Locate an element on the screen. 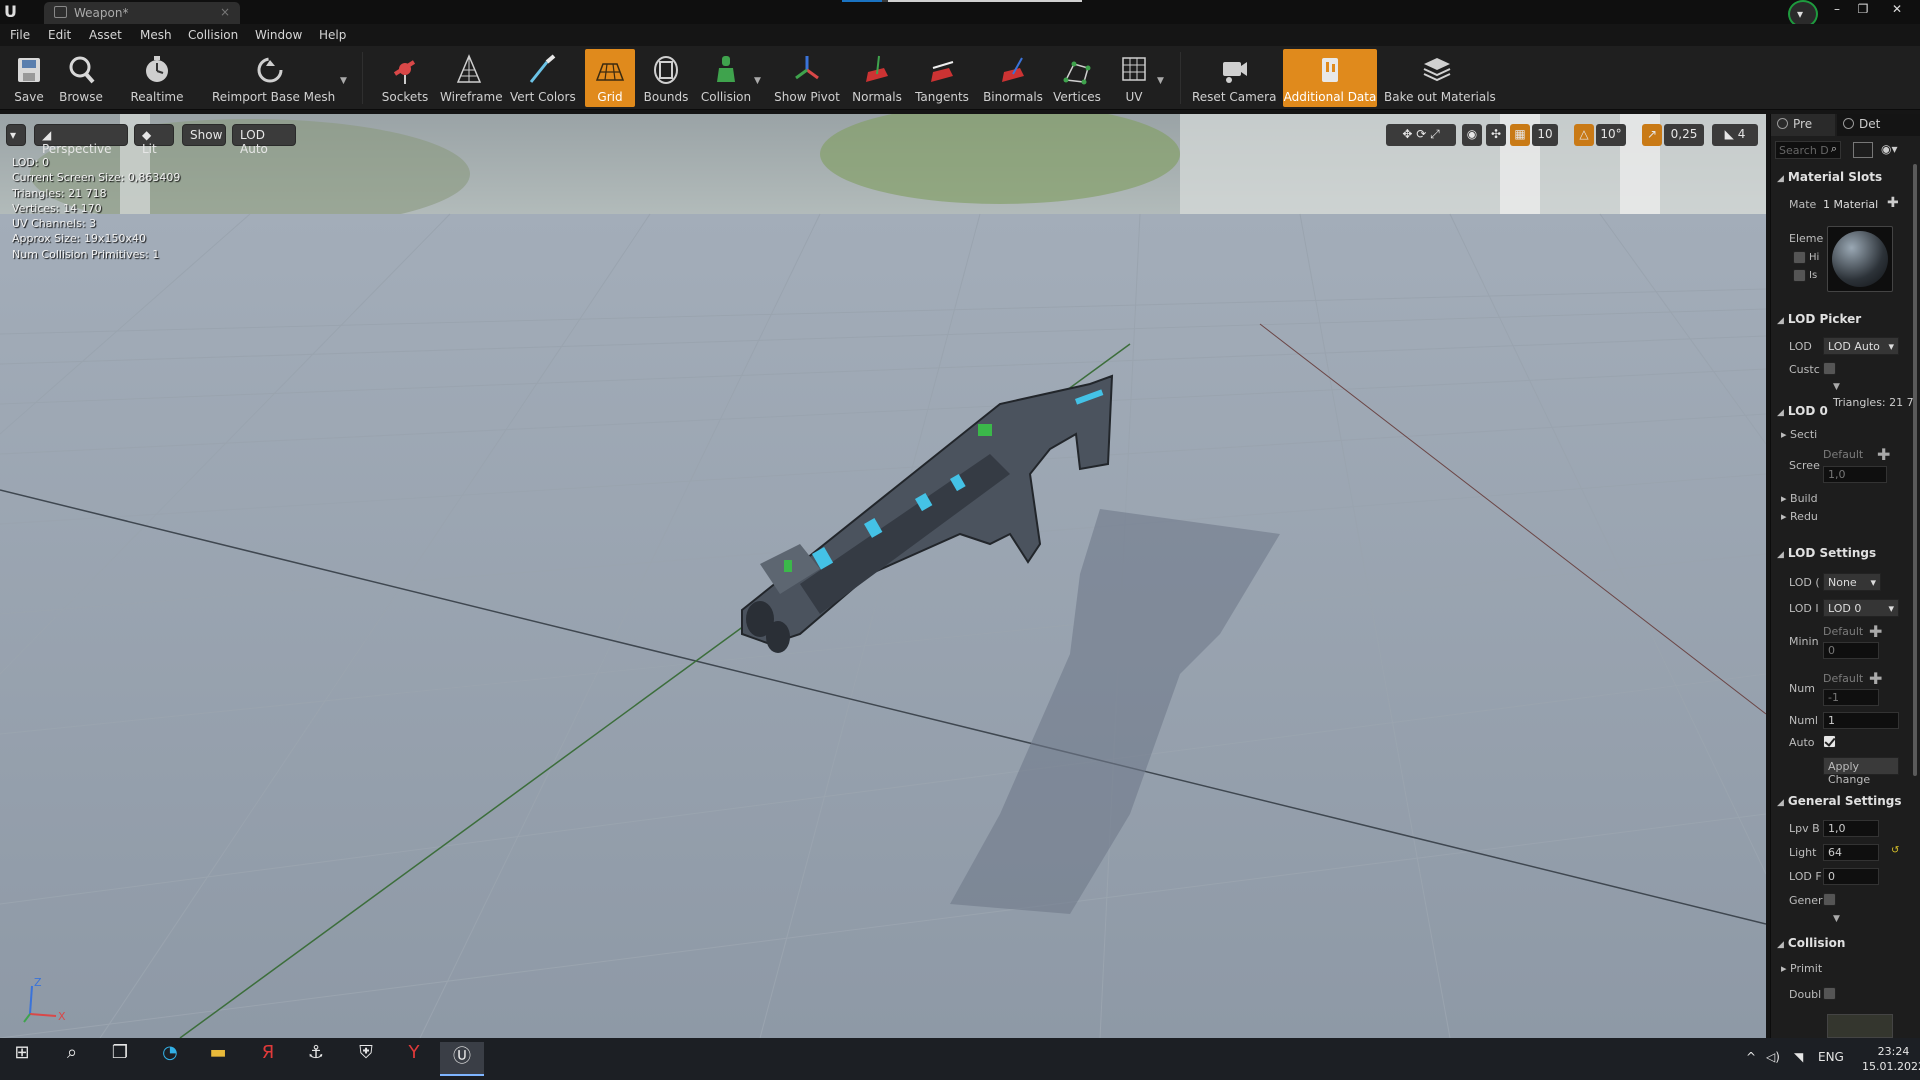 The image size is (1920, 1080). clock: 23:24 15.01.2022 is located at coordinates (1891, 1059).